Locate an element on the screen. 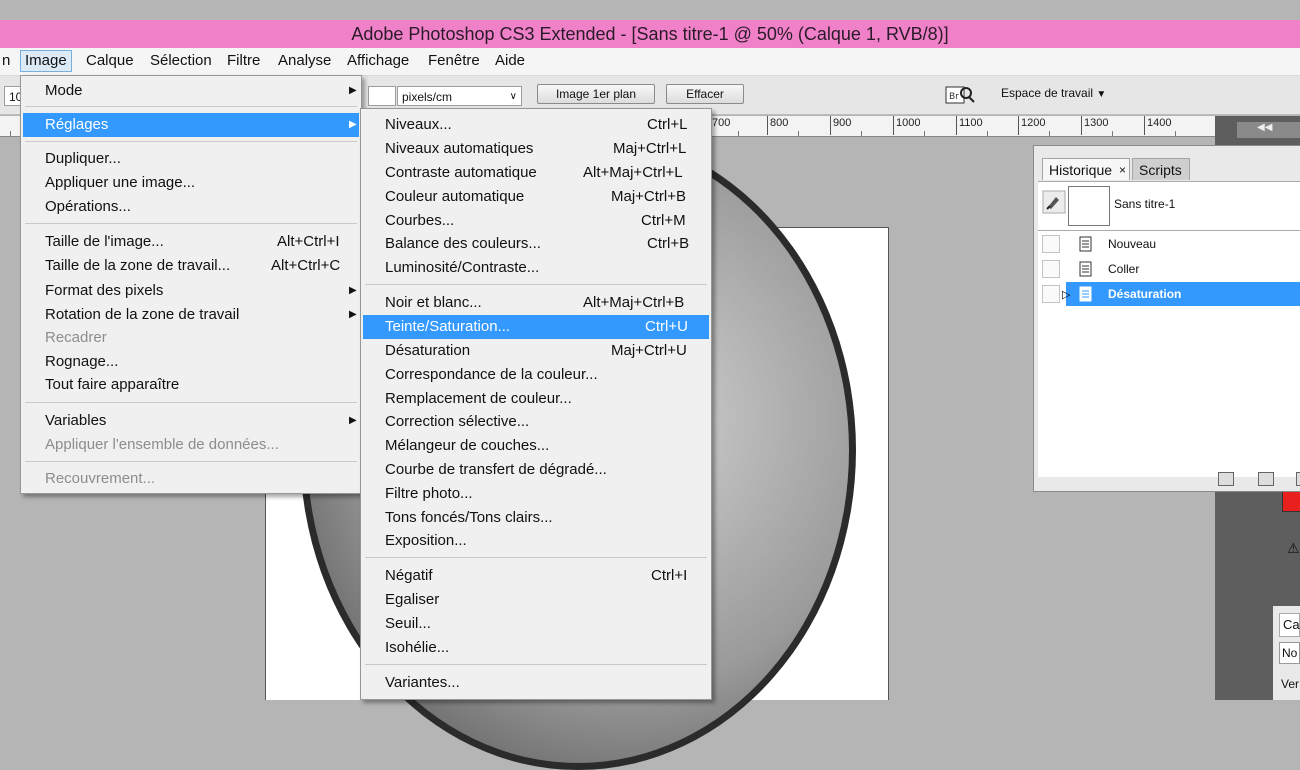  dock-tab: Ca is located at coordinates (1289, 625).